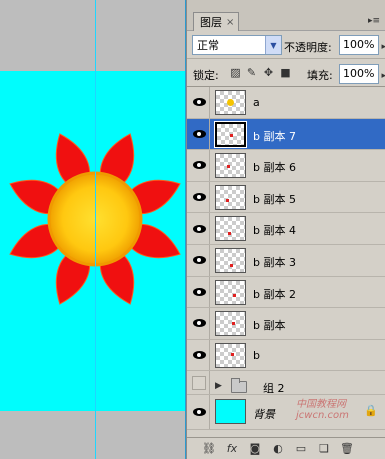 This screenshot has width=385, height=459. I want to click on blend-mode-value: 正常, so click(208, 45).